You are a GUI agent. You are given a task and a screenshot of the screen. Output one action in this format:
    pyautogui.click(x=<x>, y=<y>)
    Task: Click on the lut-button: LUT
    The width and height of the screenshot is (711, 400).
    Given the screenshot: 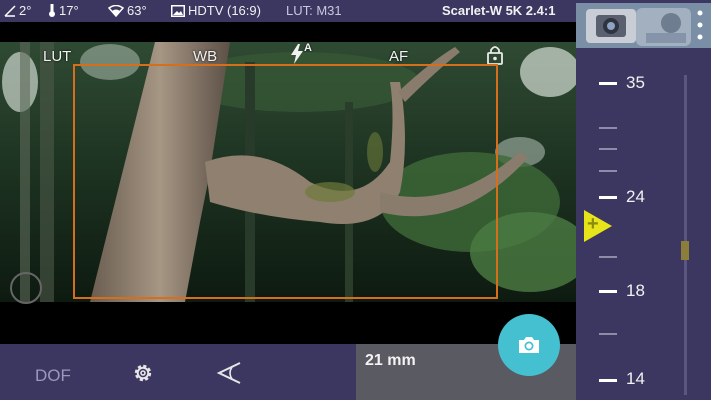 What is the action you would take?
    pyautogui.click(x=57, y=56)
    